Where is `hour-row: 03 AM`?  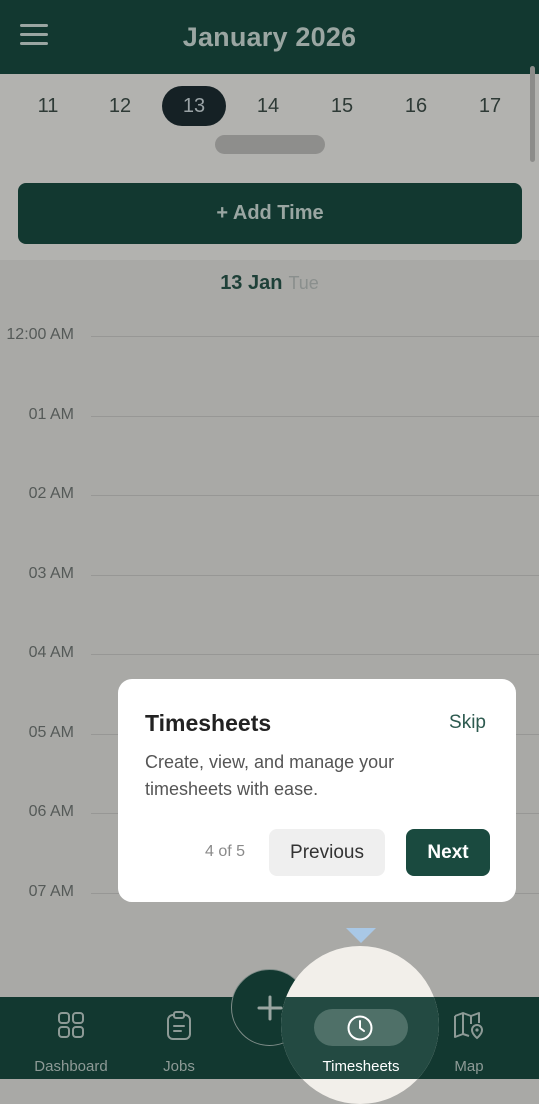
hour-row: 03 AM is located at coordinates (269, 575).